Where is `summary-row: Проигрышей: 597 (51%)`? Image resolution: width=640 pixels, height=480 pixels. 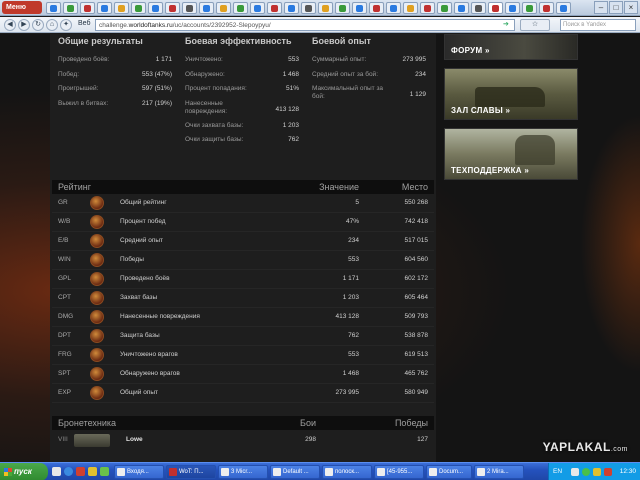
summary-row: Проигрышей: 597 (51%) is located at coordinates (115, 88).